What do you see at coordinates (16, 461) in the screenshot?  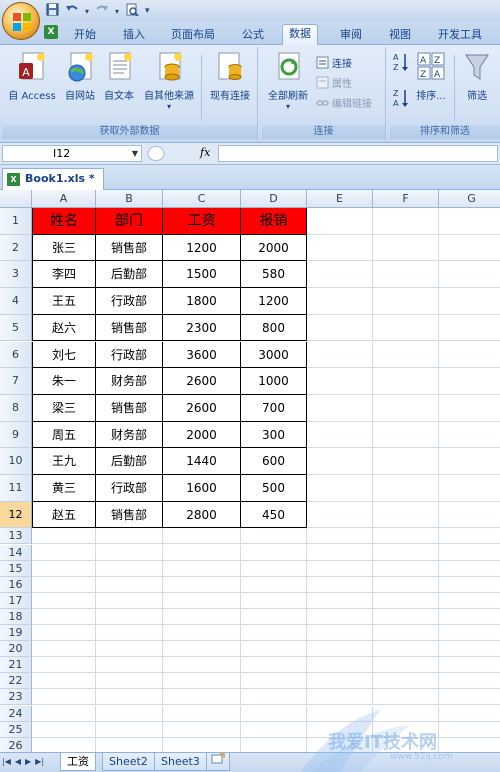 I see `row-header-10: 10` at bounding box center [16, 461].